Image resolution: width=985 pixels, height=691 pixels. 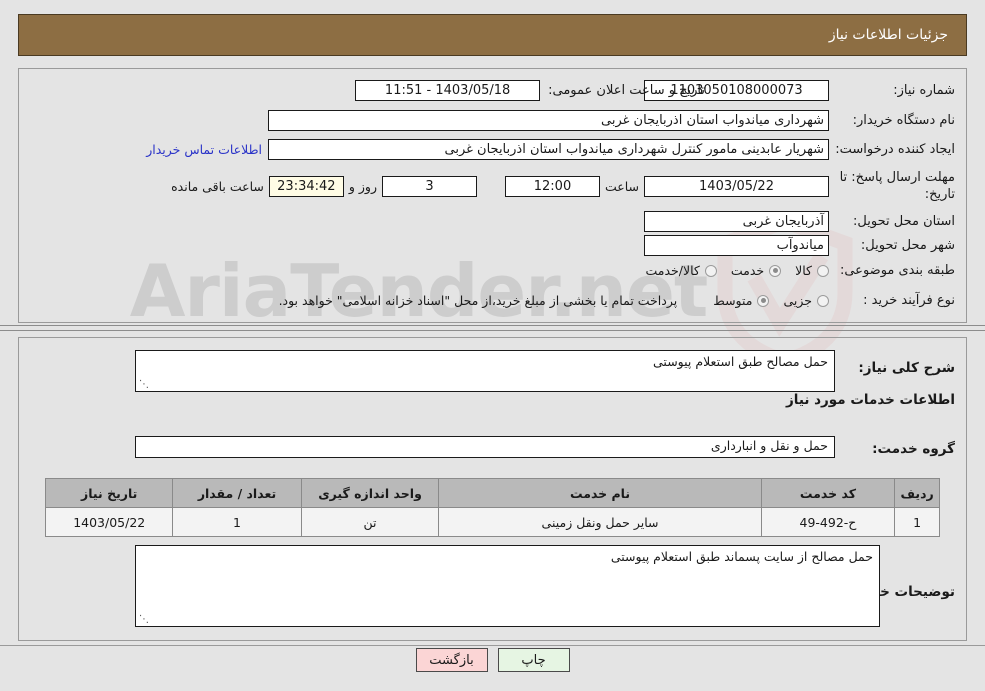 I want to click on print-button: چاپ, so click(x=533, y=660).